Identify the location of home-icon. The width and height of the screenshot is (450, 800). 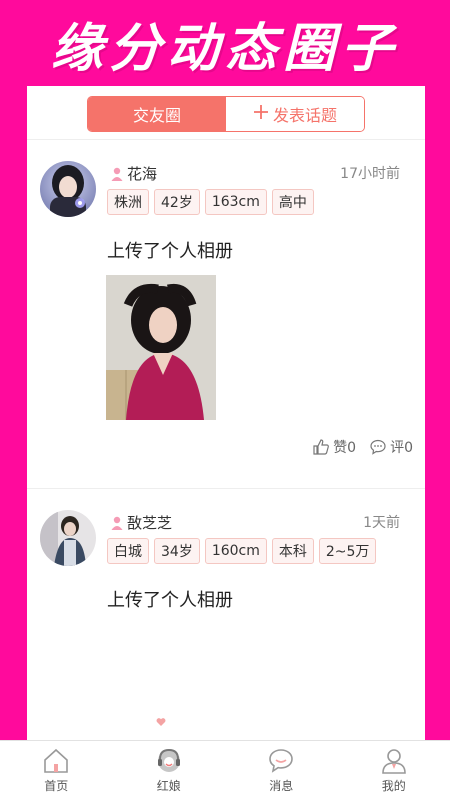
(56, 760).